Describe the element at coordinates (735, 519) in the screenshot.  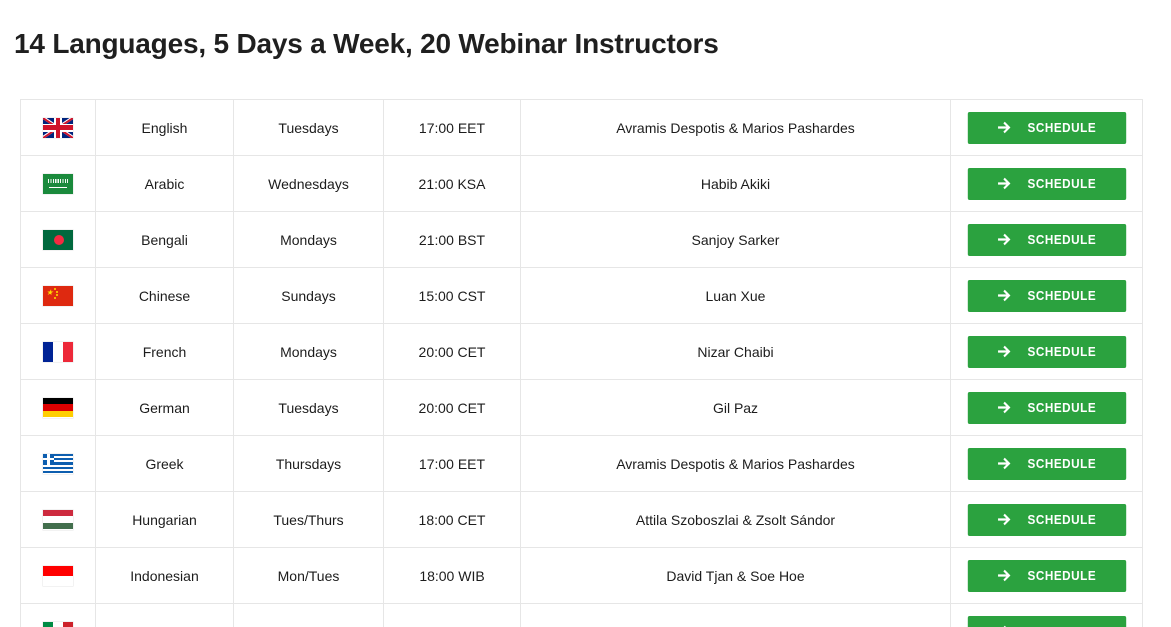
I see `instructors-label: Attila Szoboszlai & Zsolt Sándor` at that location.